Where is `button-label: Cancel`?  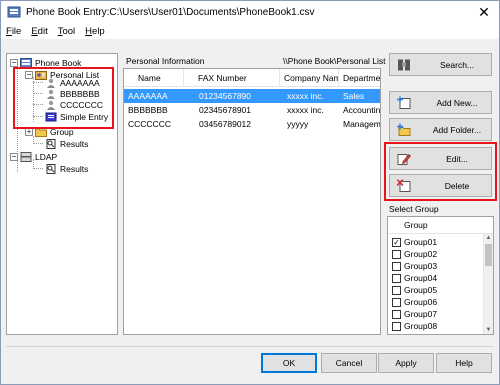
button-label: Cancel is located at coordinates (349, 363).